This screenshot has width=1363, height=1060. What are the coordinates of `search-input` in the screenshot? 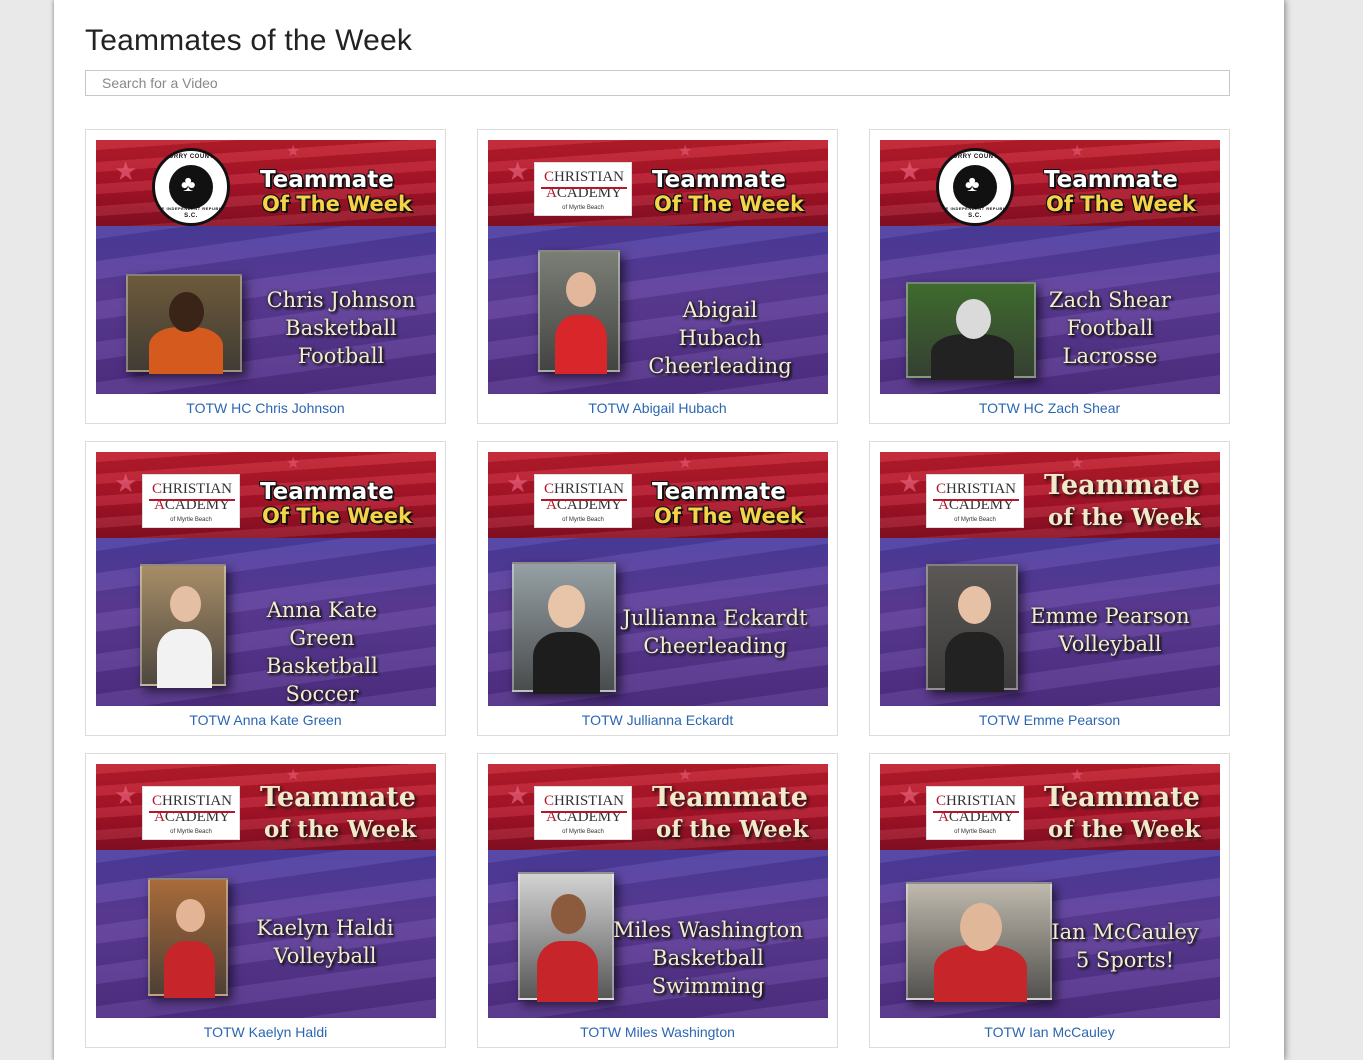 It's located at (657, 83).